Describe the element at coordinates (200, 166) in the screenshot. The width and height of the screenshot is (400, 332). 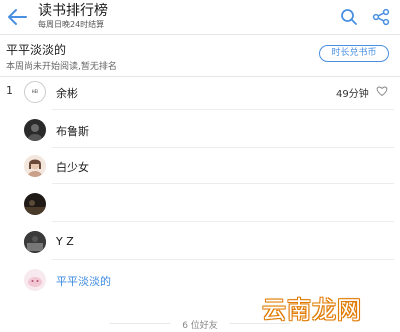
I see `ranking-row: 白少女` at that location.